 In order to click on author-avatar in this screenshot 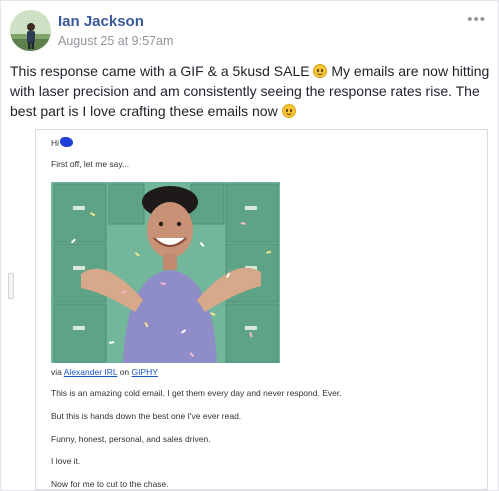, I will do `click(30, 30)`.